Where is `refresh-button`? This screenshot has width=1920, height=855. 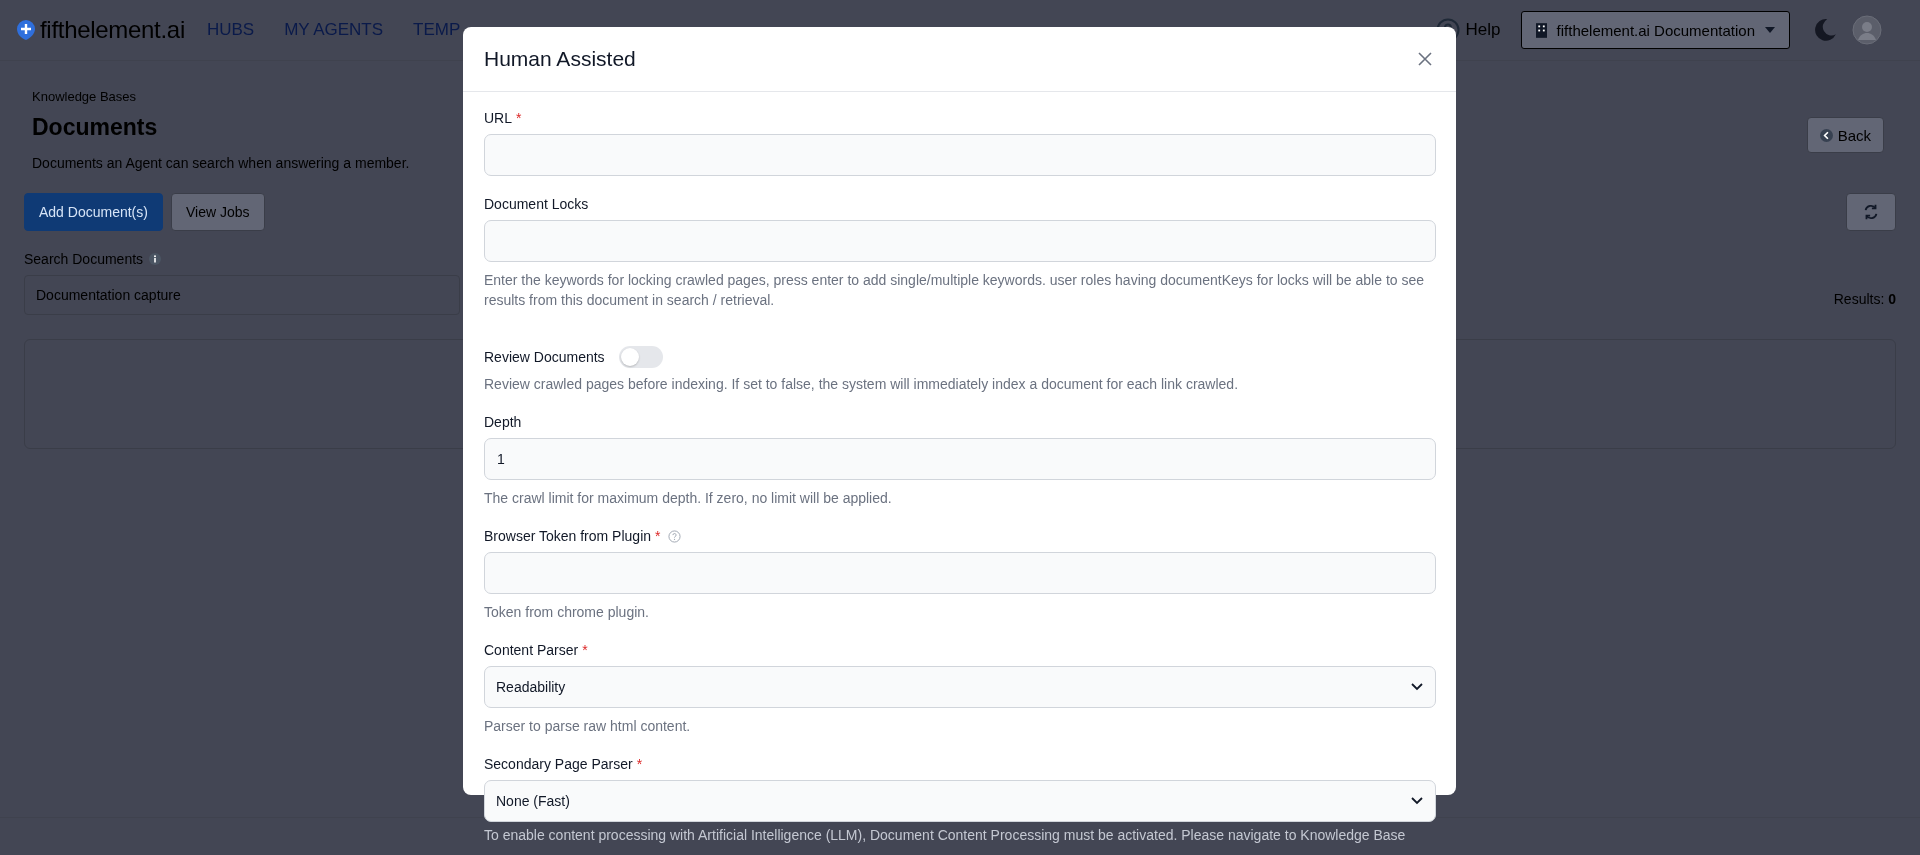
refresh-button is located at coordinates (1871, 212).